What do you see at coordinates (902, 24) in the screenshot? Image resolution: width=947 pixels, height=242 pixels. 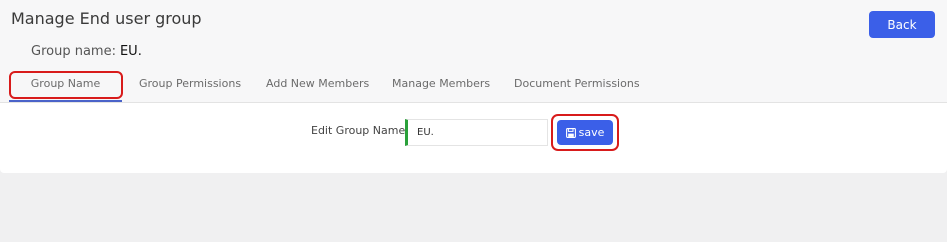 I see `back-button: Back` at bounding box center [902, 24].